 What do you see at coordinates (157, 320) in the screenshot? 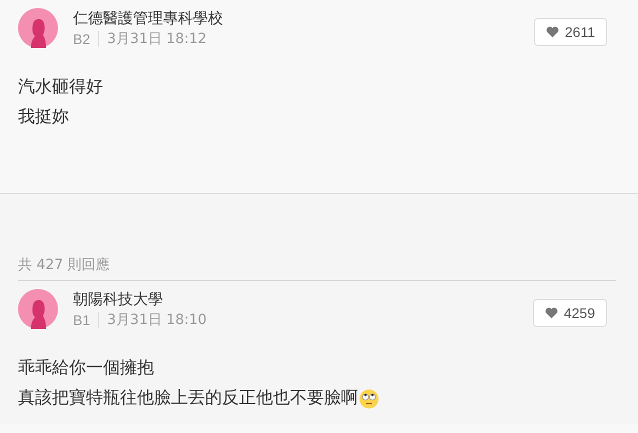
I see `post-time: 3月31日 18:10` at bounding box center [157, 320].